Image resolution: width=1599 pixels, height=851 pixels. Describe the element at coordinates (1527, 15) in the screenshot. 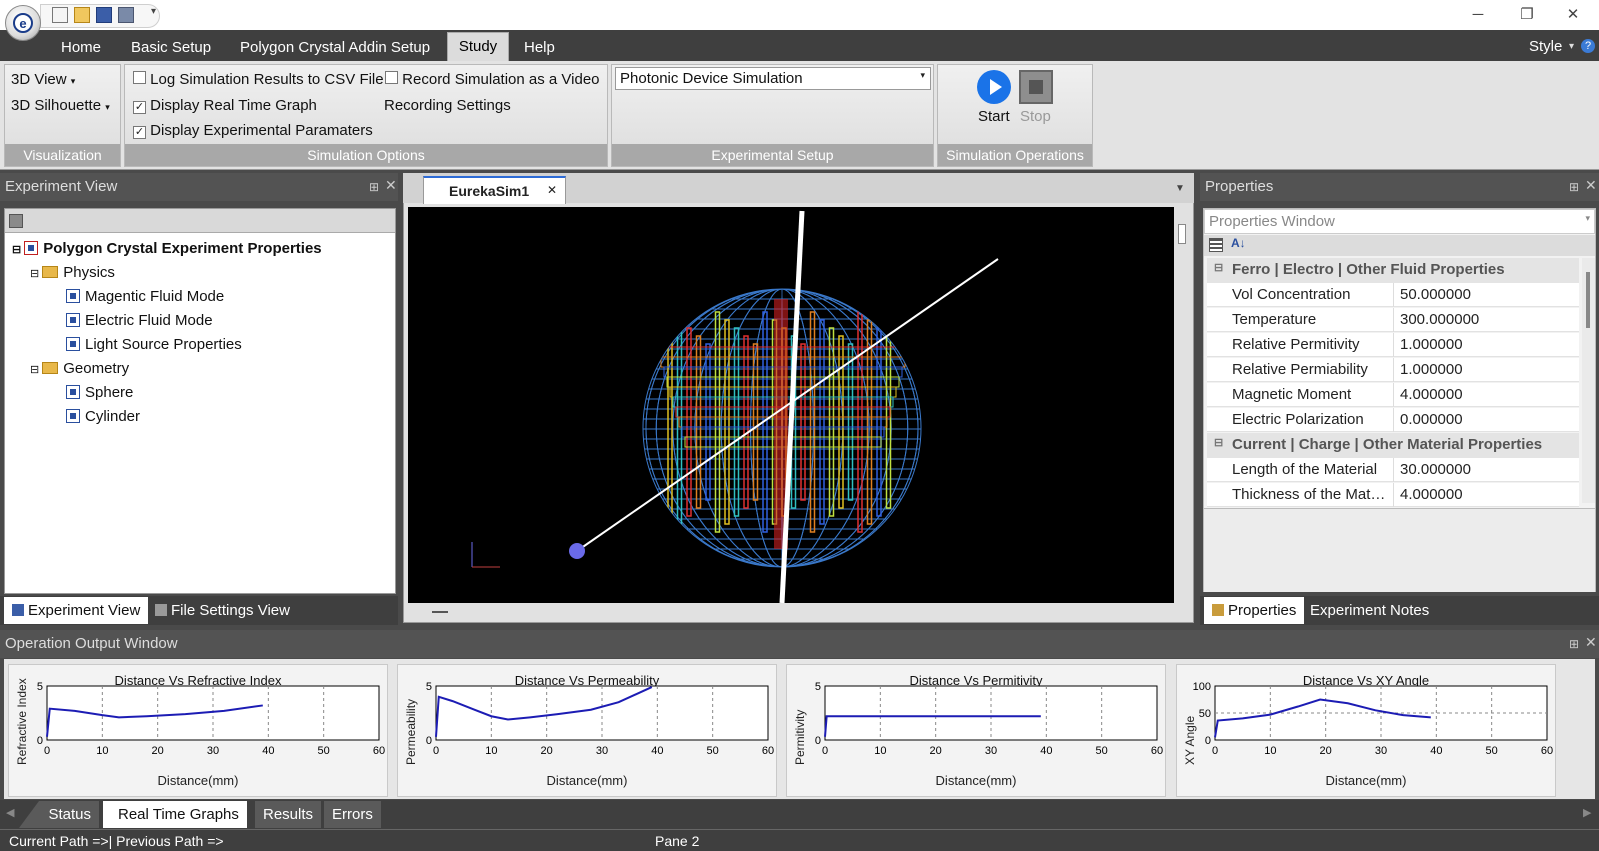

I see `restore-icon: ❐` at that location.